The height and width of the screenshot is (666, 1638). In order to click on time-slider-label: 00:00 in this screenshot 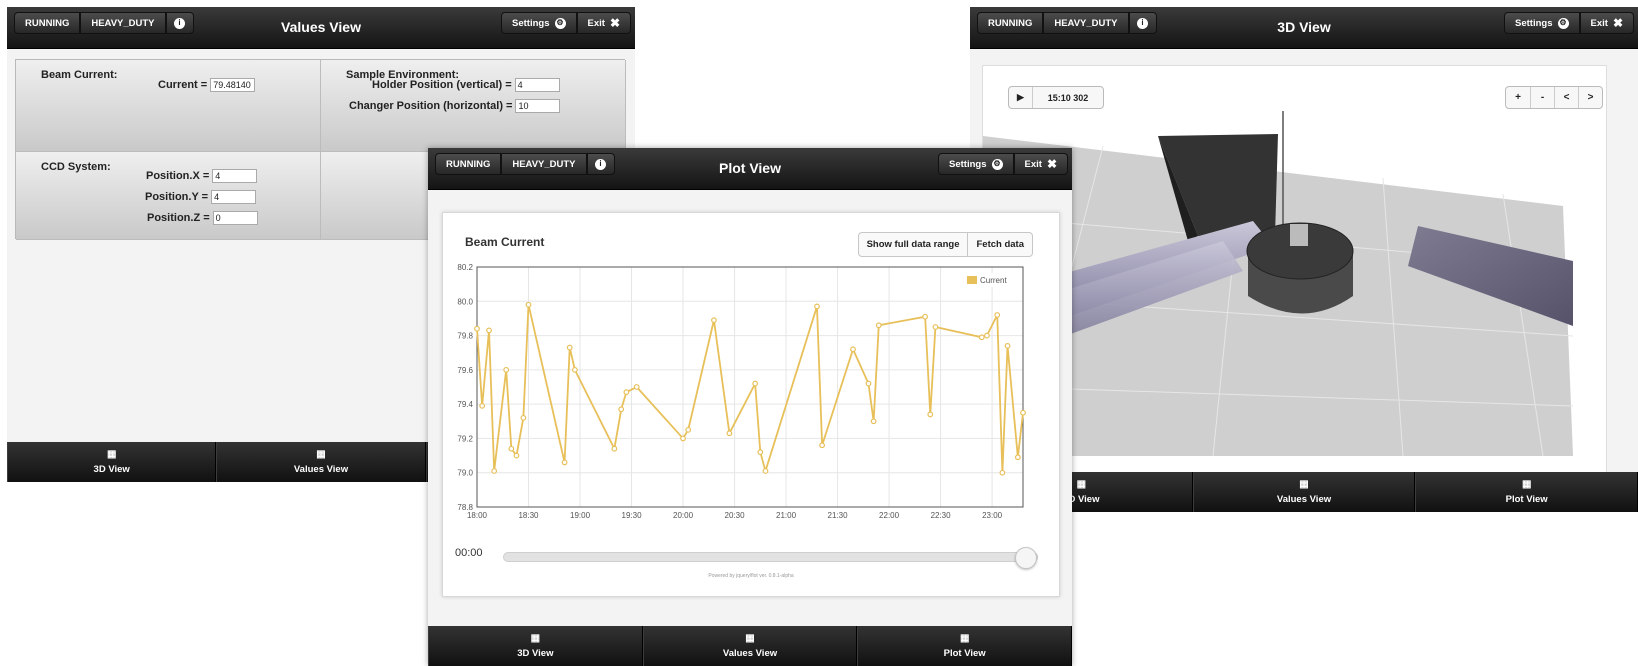, I will do `click(469, 553)`.